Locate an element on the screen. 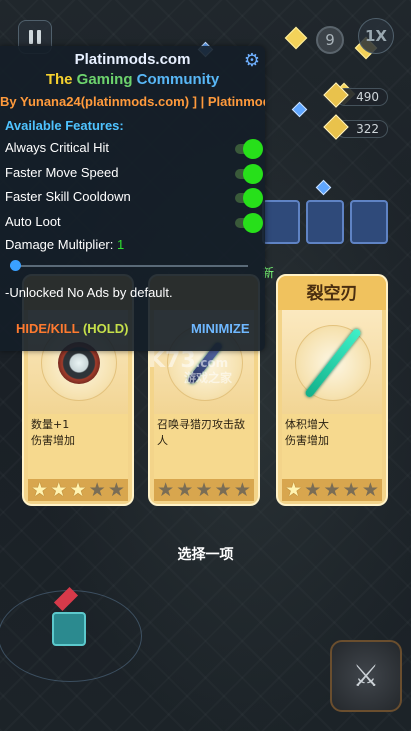 The height and width of the screenshot is (731, 411). mod-title: Platinmods.com is located at coordinates (132, 59).